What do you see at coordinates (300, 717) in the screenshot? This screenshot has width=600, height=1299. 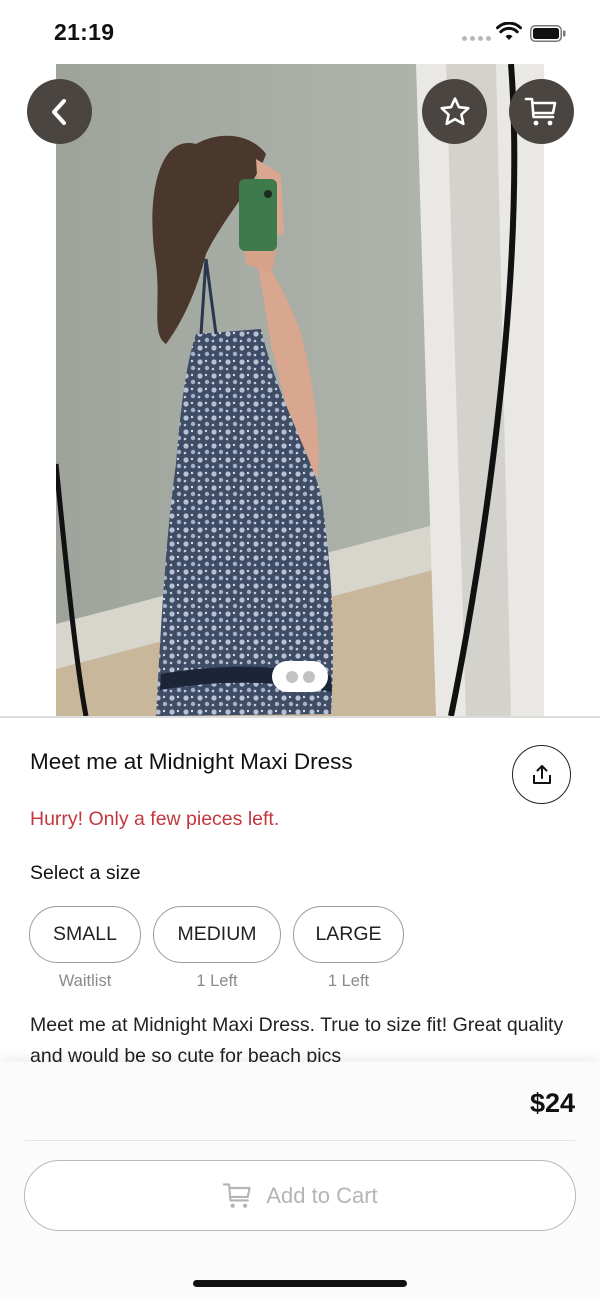 I see `image-divider` at bounding box center [300, 717].